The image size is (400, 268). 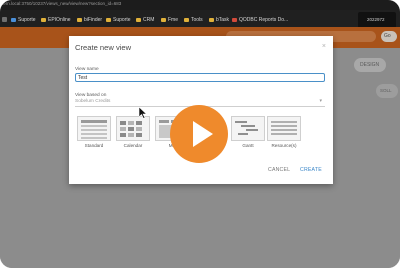 I want to click on bookmark-label: biFinder, so click(x=93, y=19).